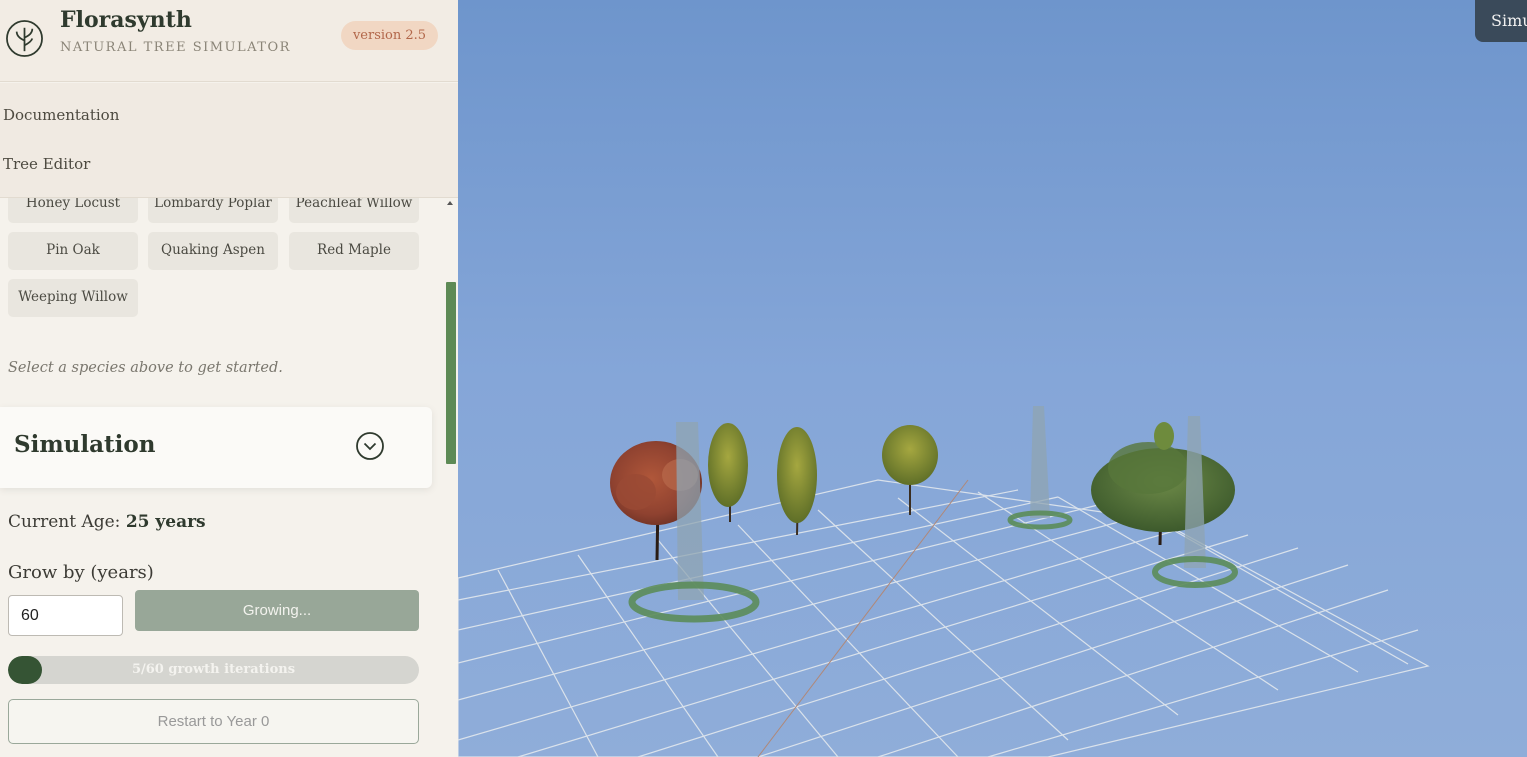  Describe the element at coordinates (370, 446) in the screenshot. I see `chevron-down-circle-icon` at that location.